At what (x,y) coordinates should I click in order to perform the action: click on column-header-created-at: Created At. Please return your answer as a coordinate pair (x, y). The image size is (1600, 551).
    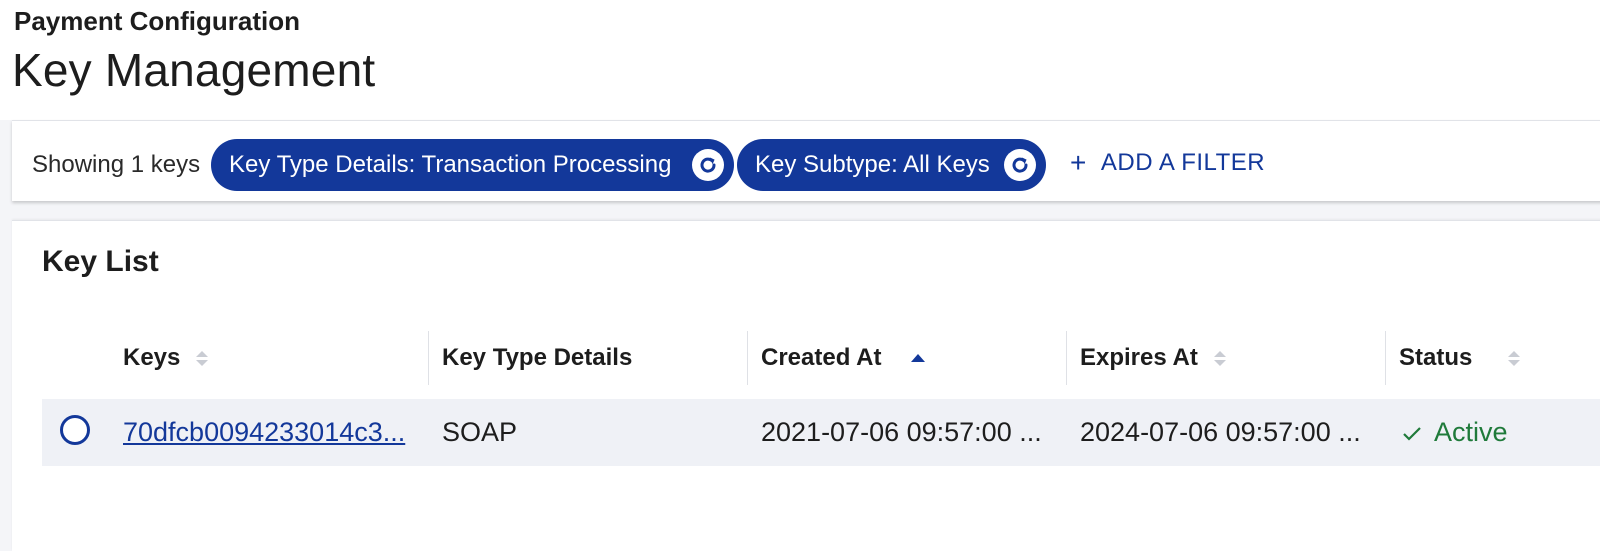
    Looking at the image, I should click on (843, 358).